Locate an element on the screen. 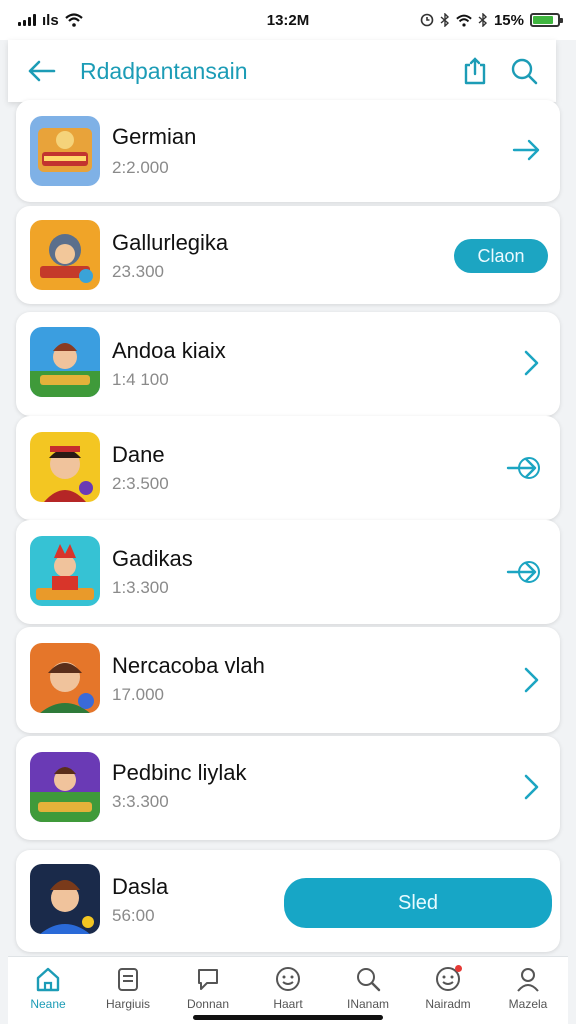  nav-item-haart: Haart is located at coordinates (288, 990).